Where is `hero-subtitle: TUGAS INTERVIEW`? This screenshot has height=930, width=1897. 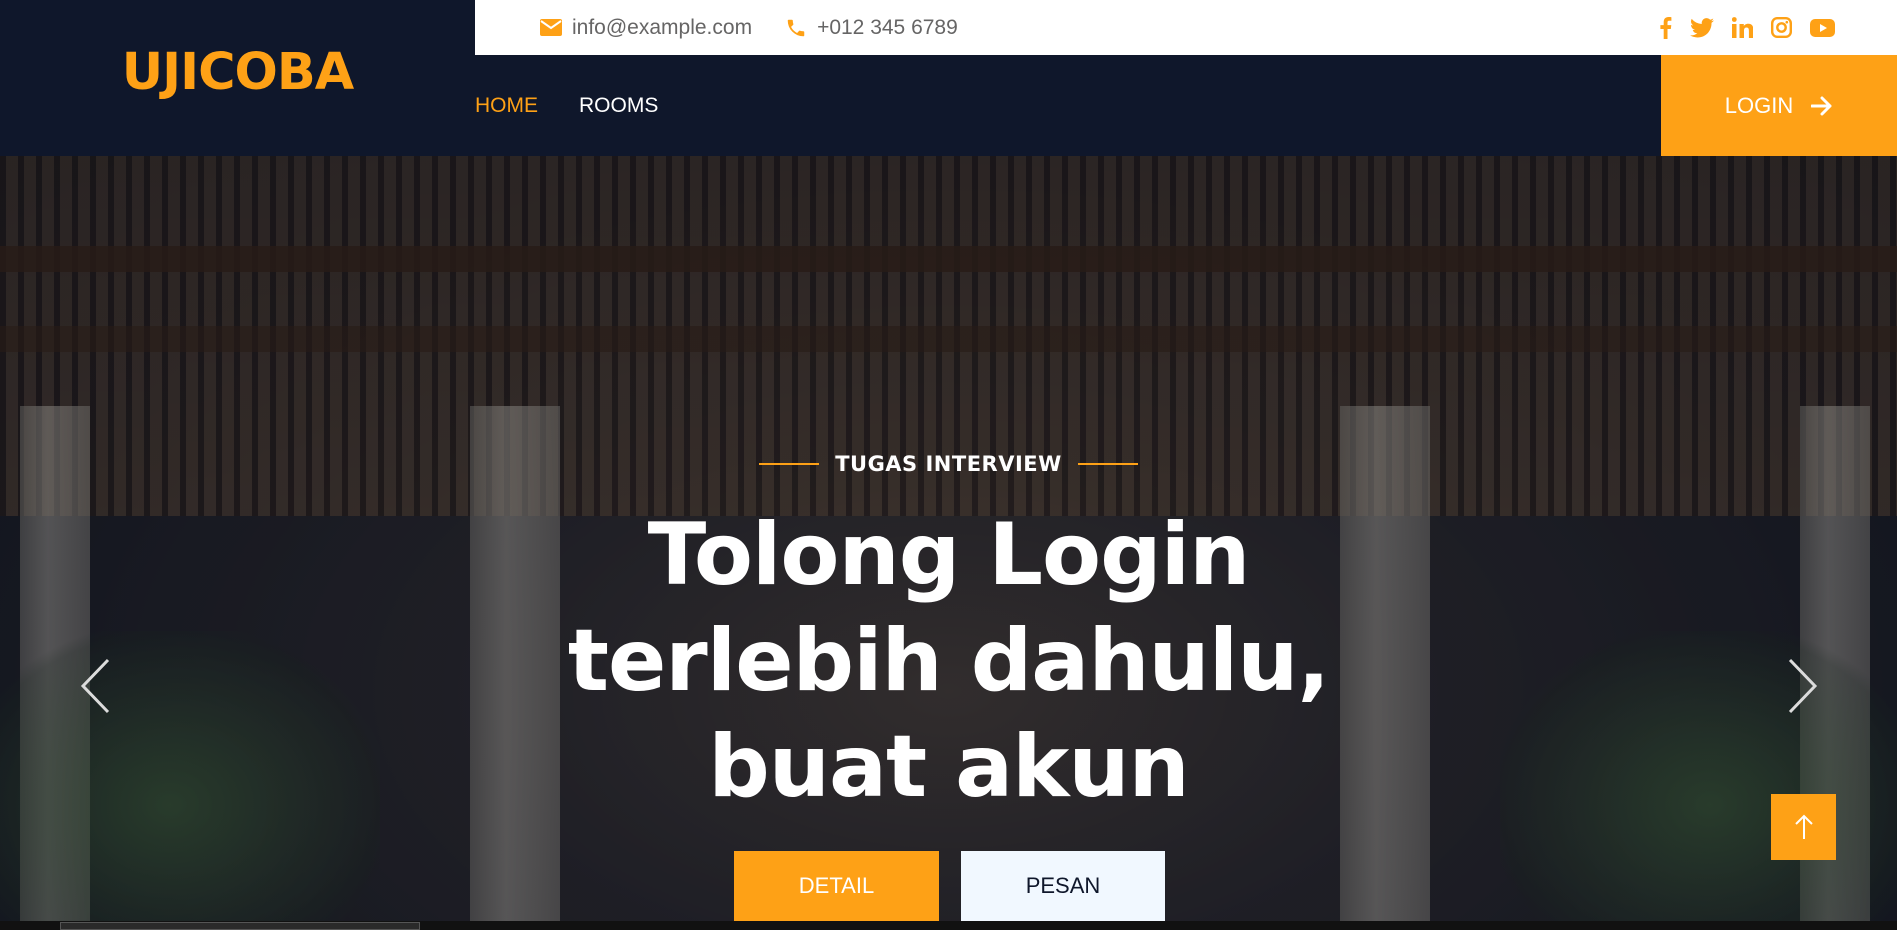 hero-subtitle: TUGAS INTERVIEW is located at coordinates (948, 464).